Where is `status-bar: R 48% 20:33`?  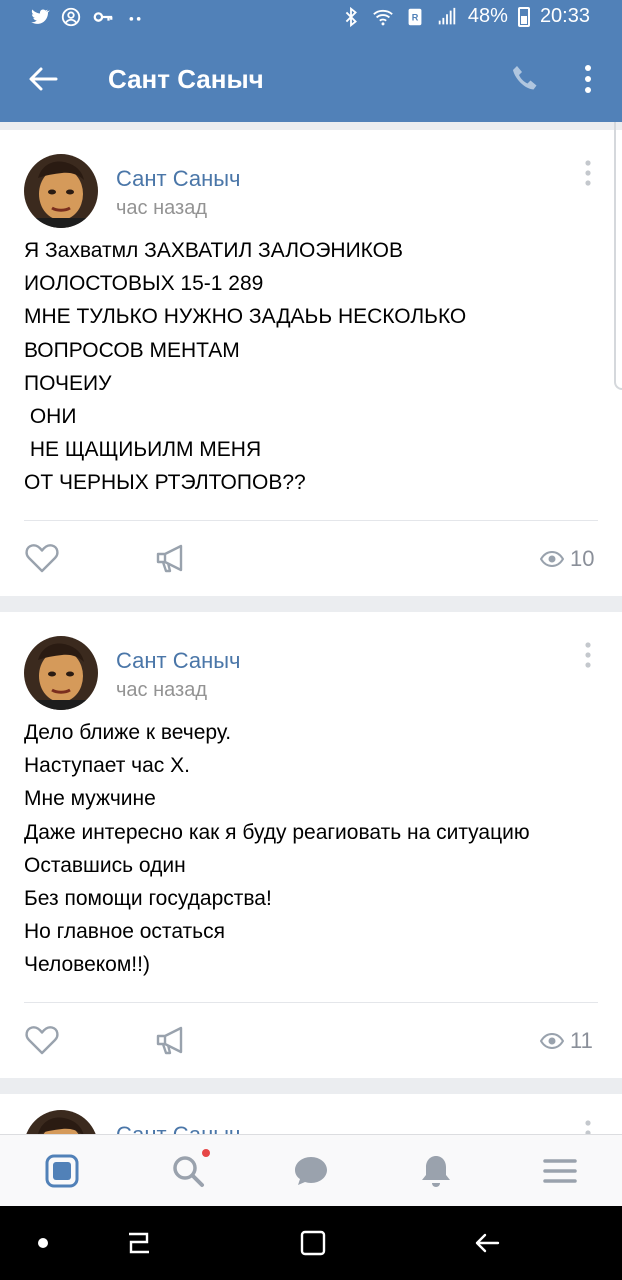
status-bar: R 48% 20:33 is located at coordinates (311, 18).